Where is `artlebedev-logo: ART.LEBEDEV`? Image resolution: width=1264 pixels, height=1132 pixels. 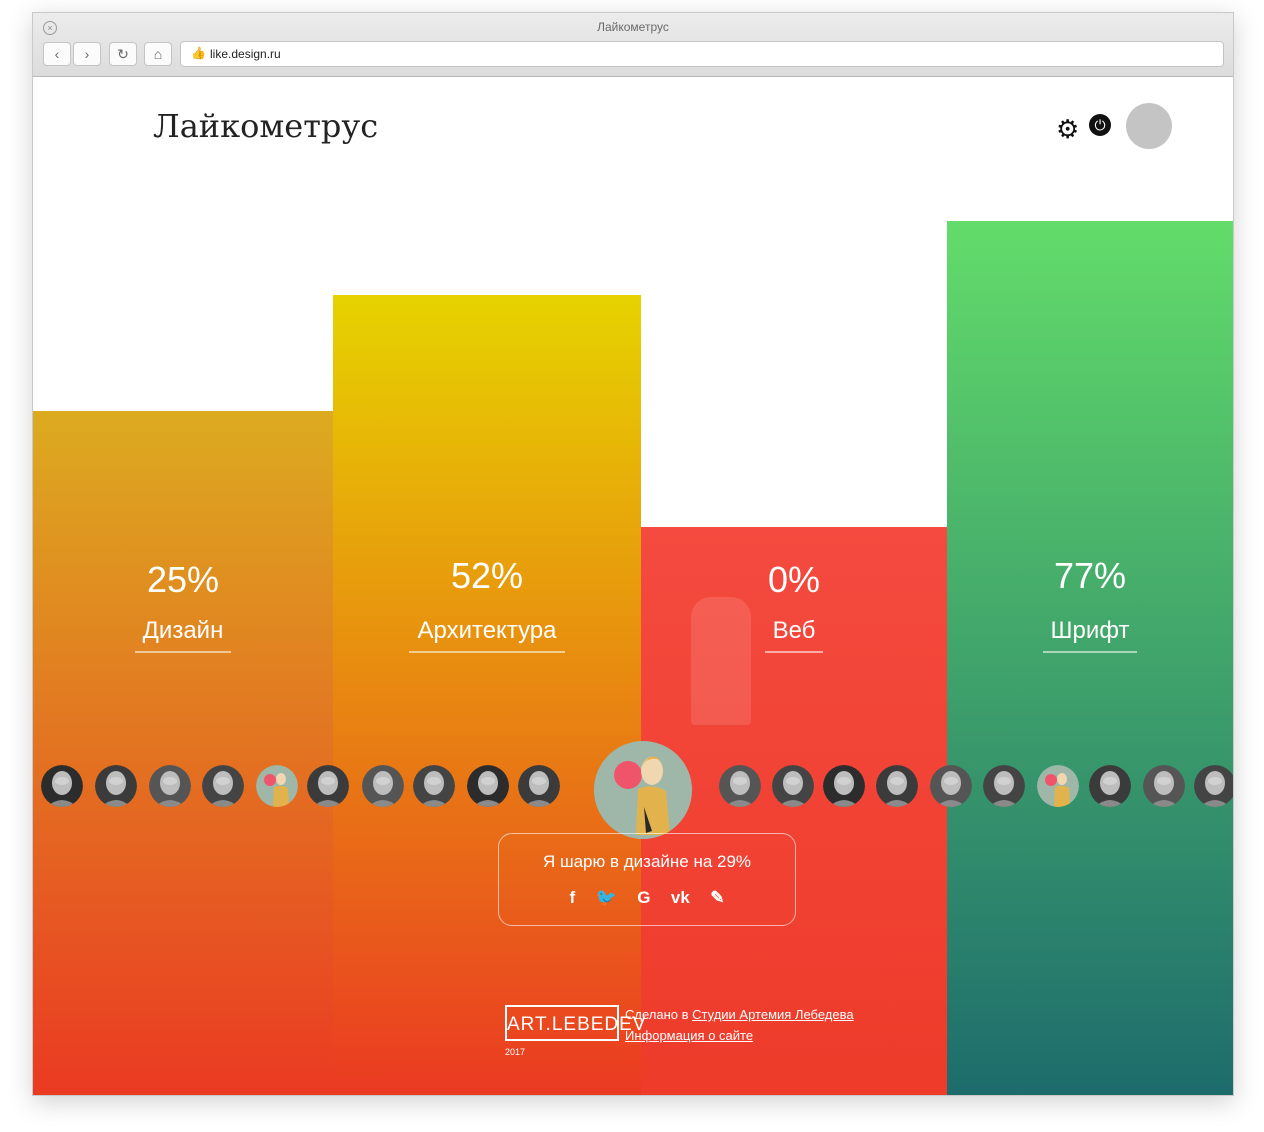 artlebedev-logo: ART.LEBEDEV is located at coordinates (575, 1023).